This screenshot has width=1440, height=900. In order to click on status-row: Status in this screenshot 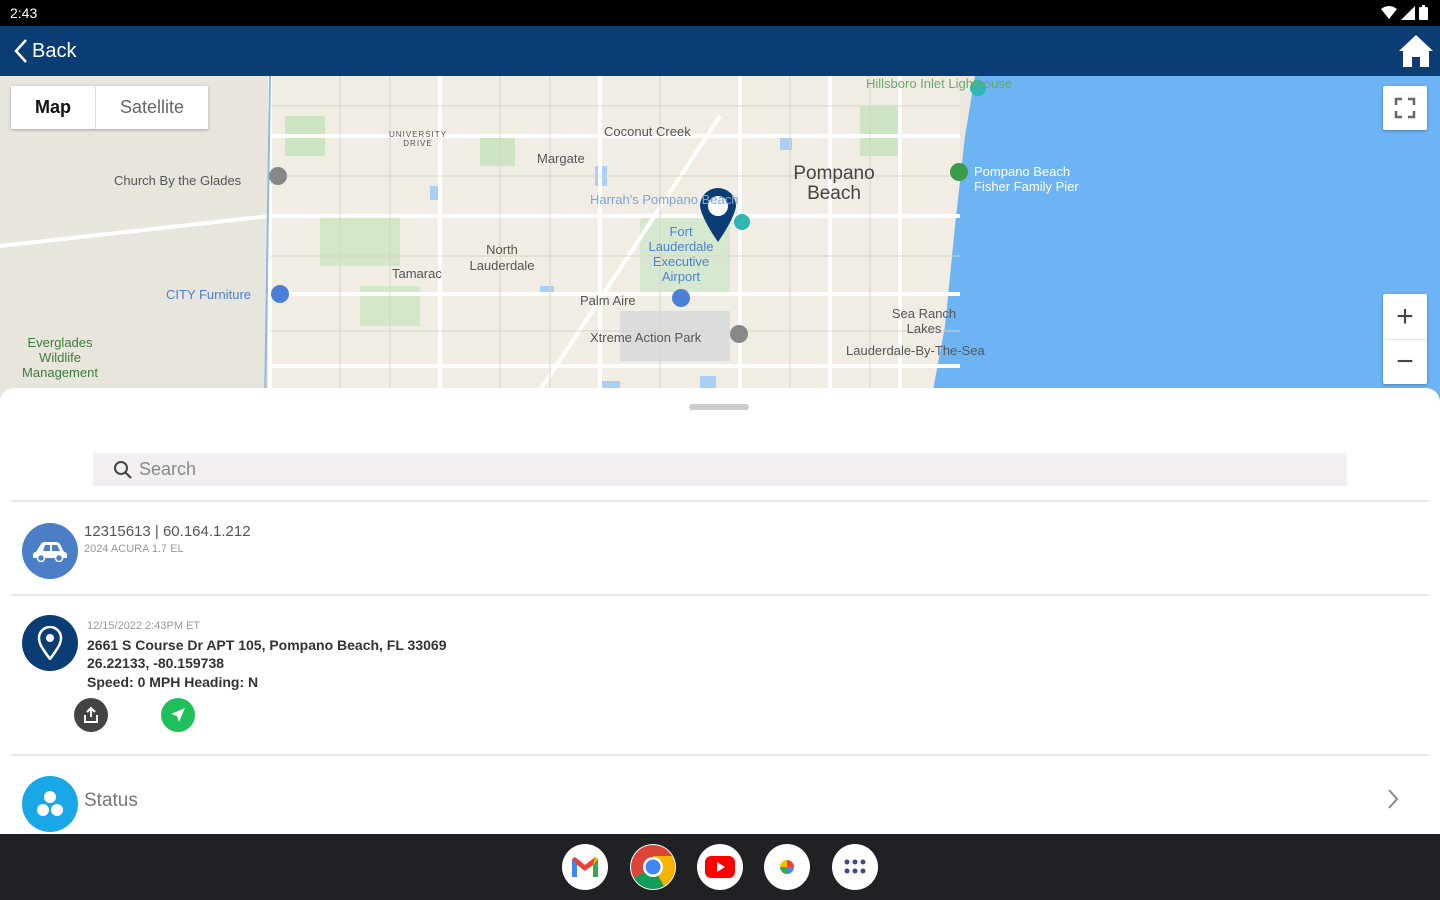, I will do `click(720, 796)`.